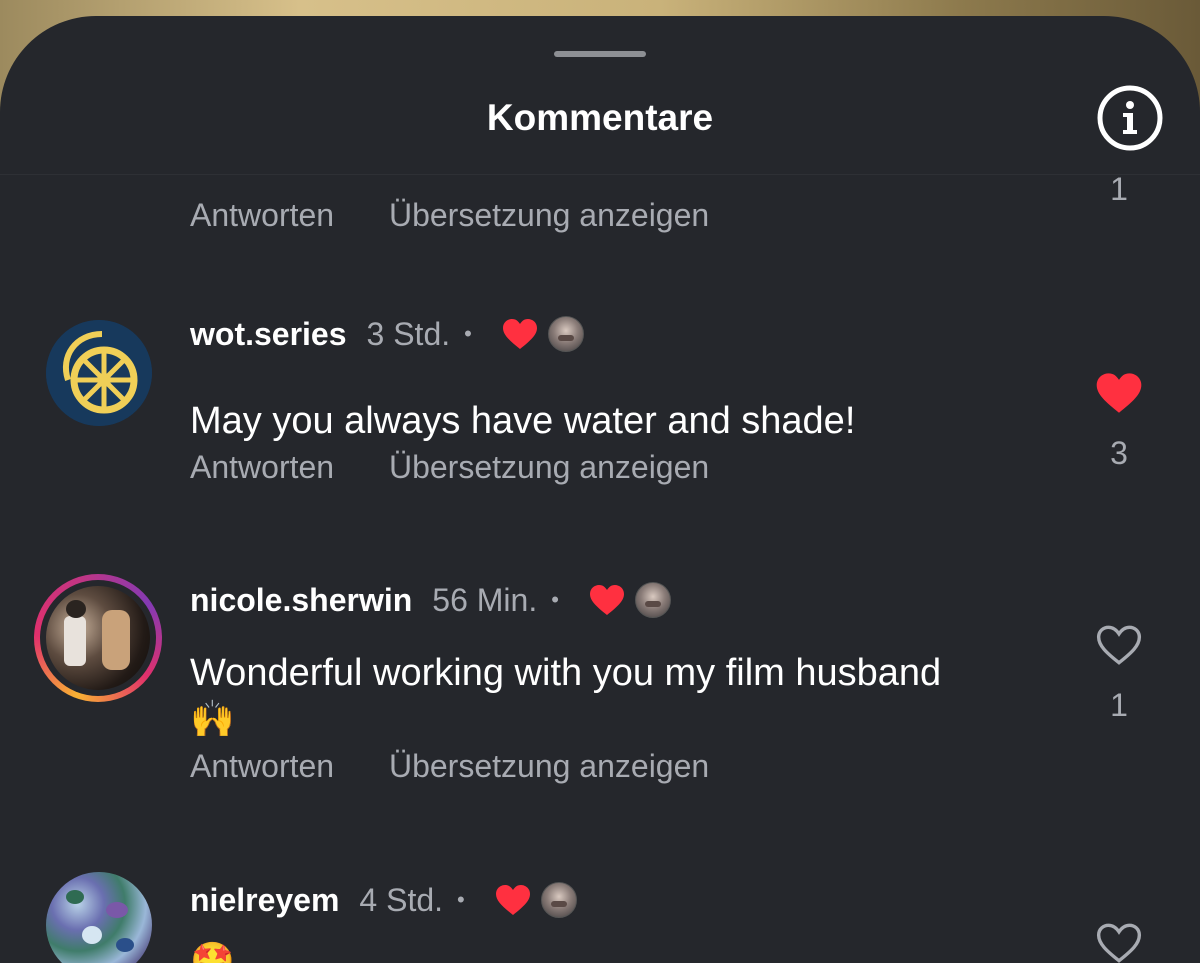  I want to click on username: nielreyem, so click(264, 900).